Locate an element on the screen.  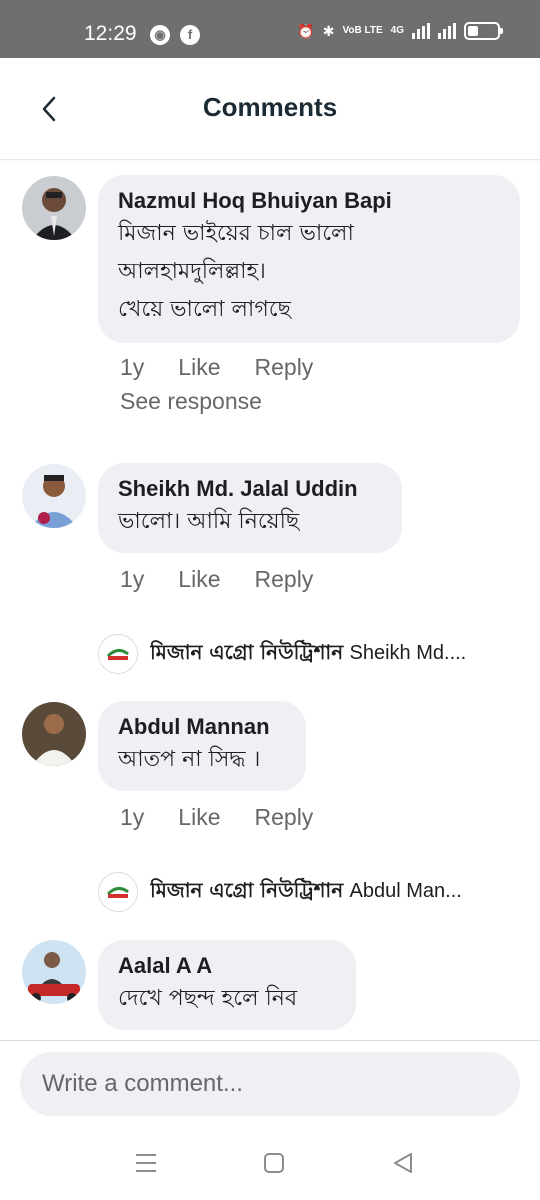
comment-composer is located at coordinates (270, 1083).